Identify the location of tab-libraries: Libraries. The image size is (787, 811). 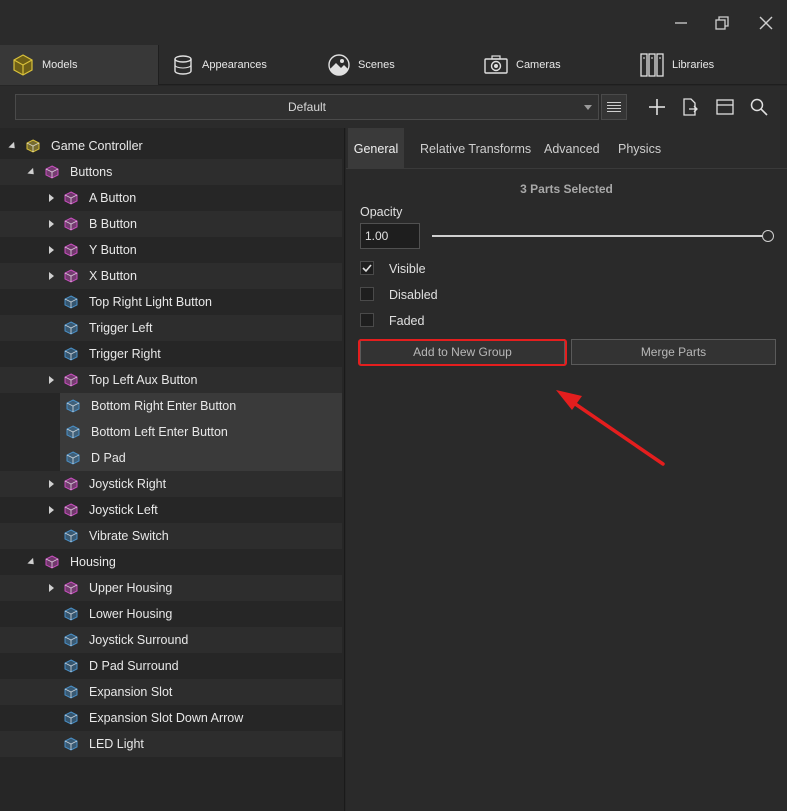
(707, 65).